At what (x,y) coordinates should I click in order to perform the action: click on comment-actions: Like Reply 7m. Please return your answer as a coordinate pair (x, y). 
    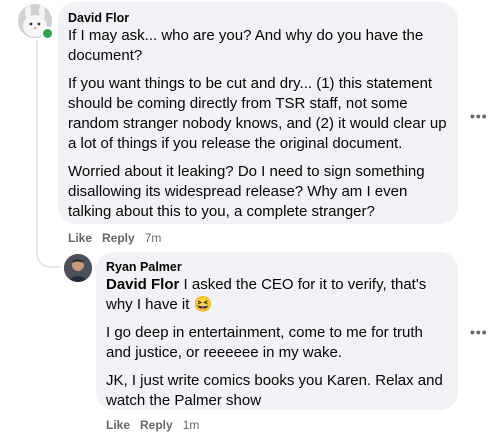
    Looking at the image, I should click on (114, 238).